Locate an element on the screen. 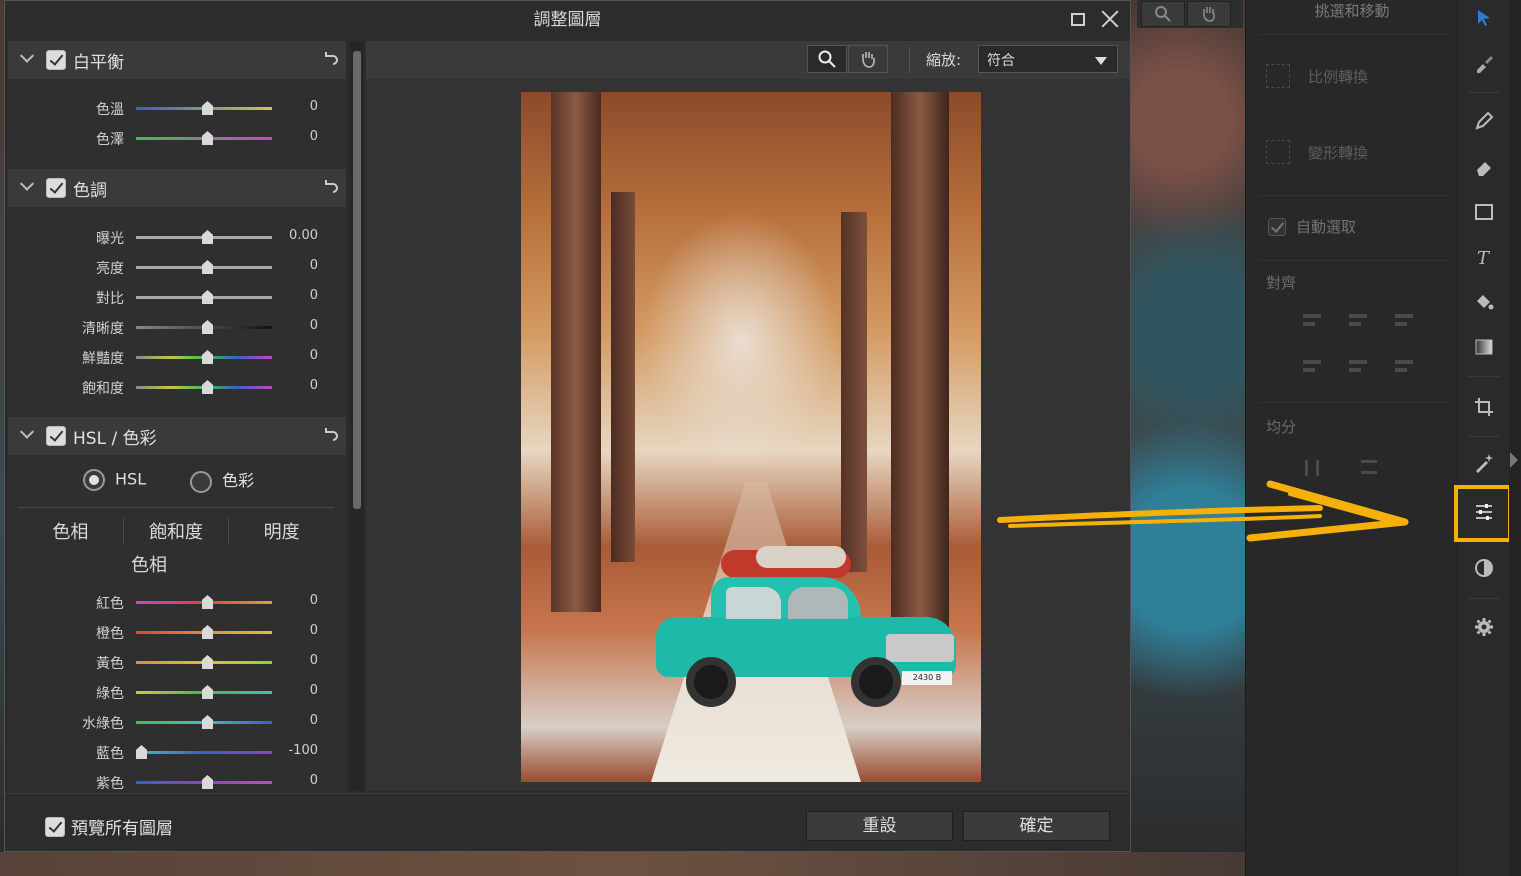 The width and height of the screenshot is (1521, 876). close-icon is located at coordinates (1110, 19).